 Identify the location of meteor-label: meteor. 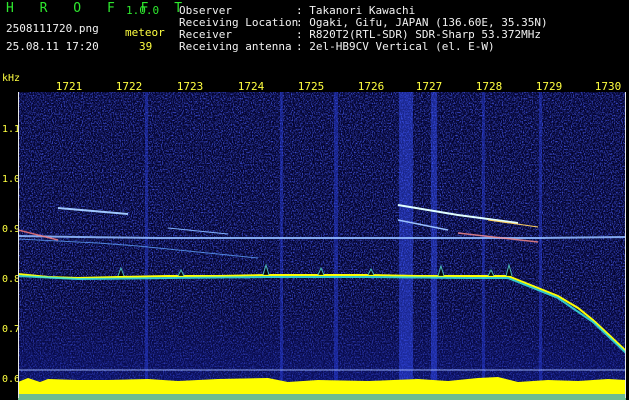
(145, 32).